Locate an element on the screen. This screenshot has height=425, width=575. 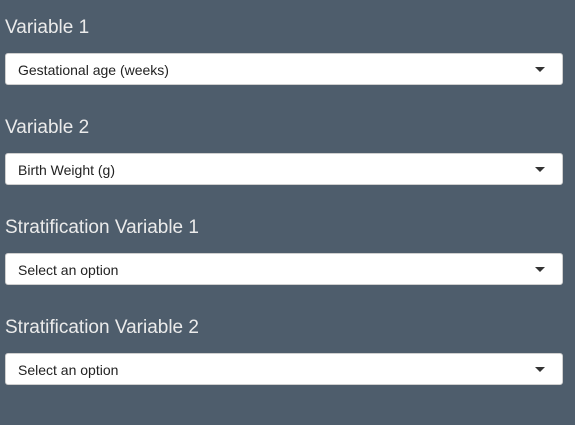
stratification-variable-2-select: Select an option is located at coordinates (284, 369).